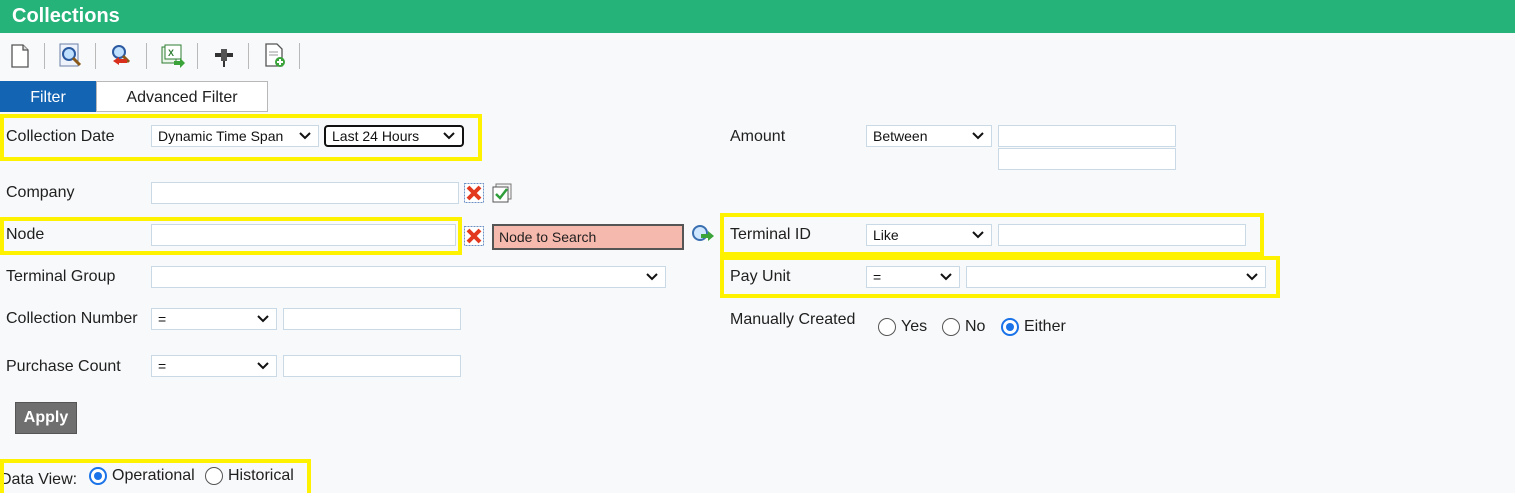 The image size is (1515, 493). What do you see at coordinates (162, 319) in the screenshot?
I see `collection-number-operator-value: =` at bounding box center [162, 319].